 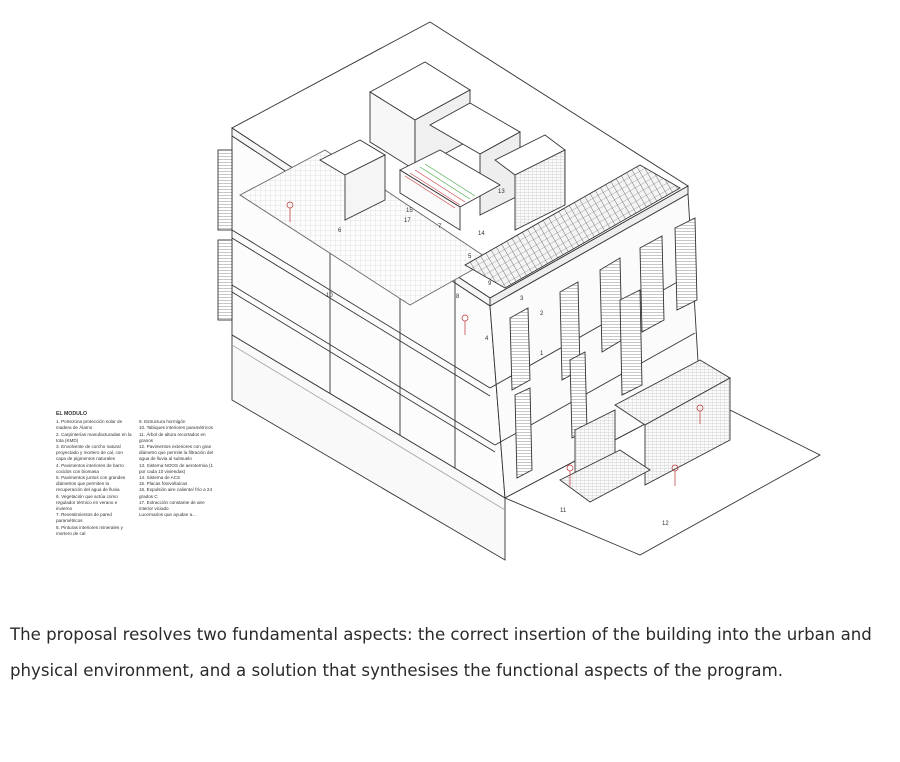 What do you see at coordinates (665, 524) in the screenshot?
I see `label-12: 12` at bounding box center [665, 524].